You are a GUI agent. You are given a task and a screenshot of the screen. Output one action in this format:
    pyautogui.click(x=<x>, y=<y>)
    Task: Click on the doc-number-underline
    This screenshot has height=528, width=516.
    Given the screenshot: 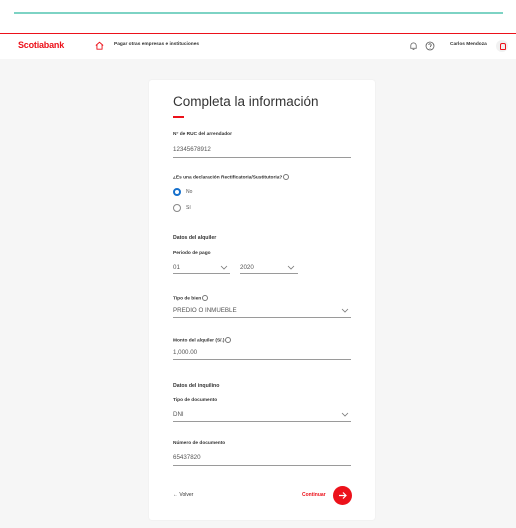 What is the action you would take?
    pyautogui.click(x=262, y=465)
    